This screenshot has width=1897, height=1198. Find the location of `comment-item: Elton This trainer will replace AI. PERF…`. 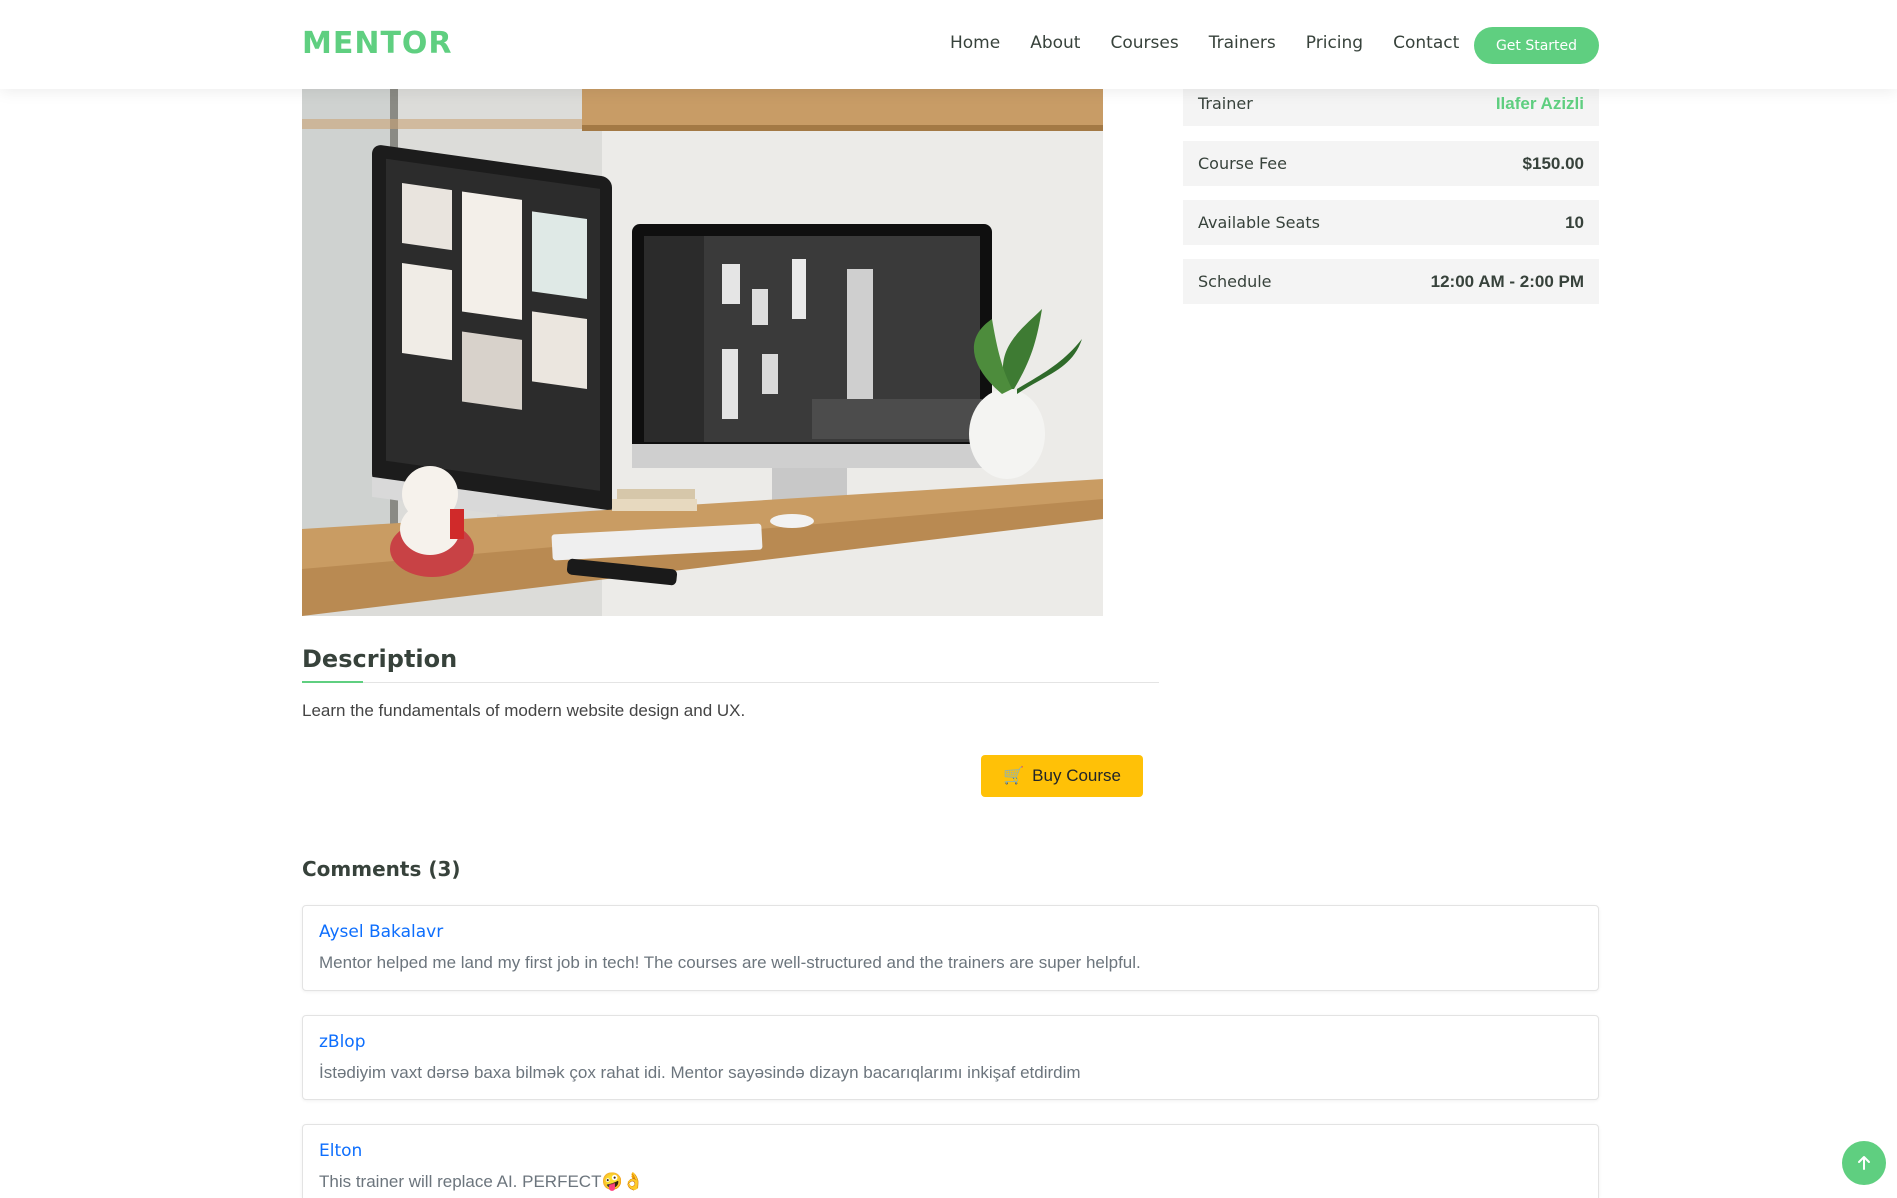

comment-item: Elton This trainer will replace AI. PERF… is located at coordinates (950, 1161).